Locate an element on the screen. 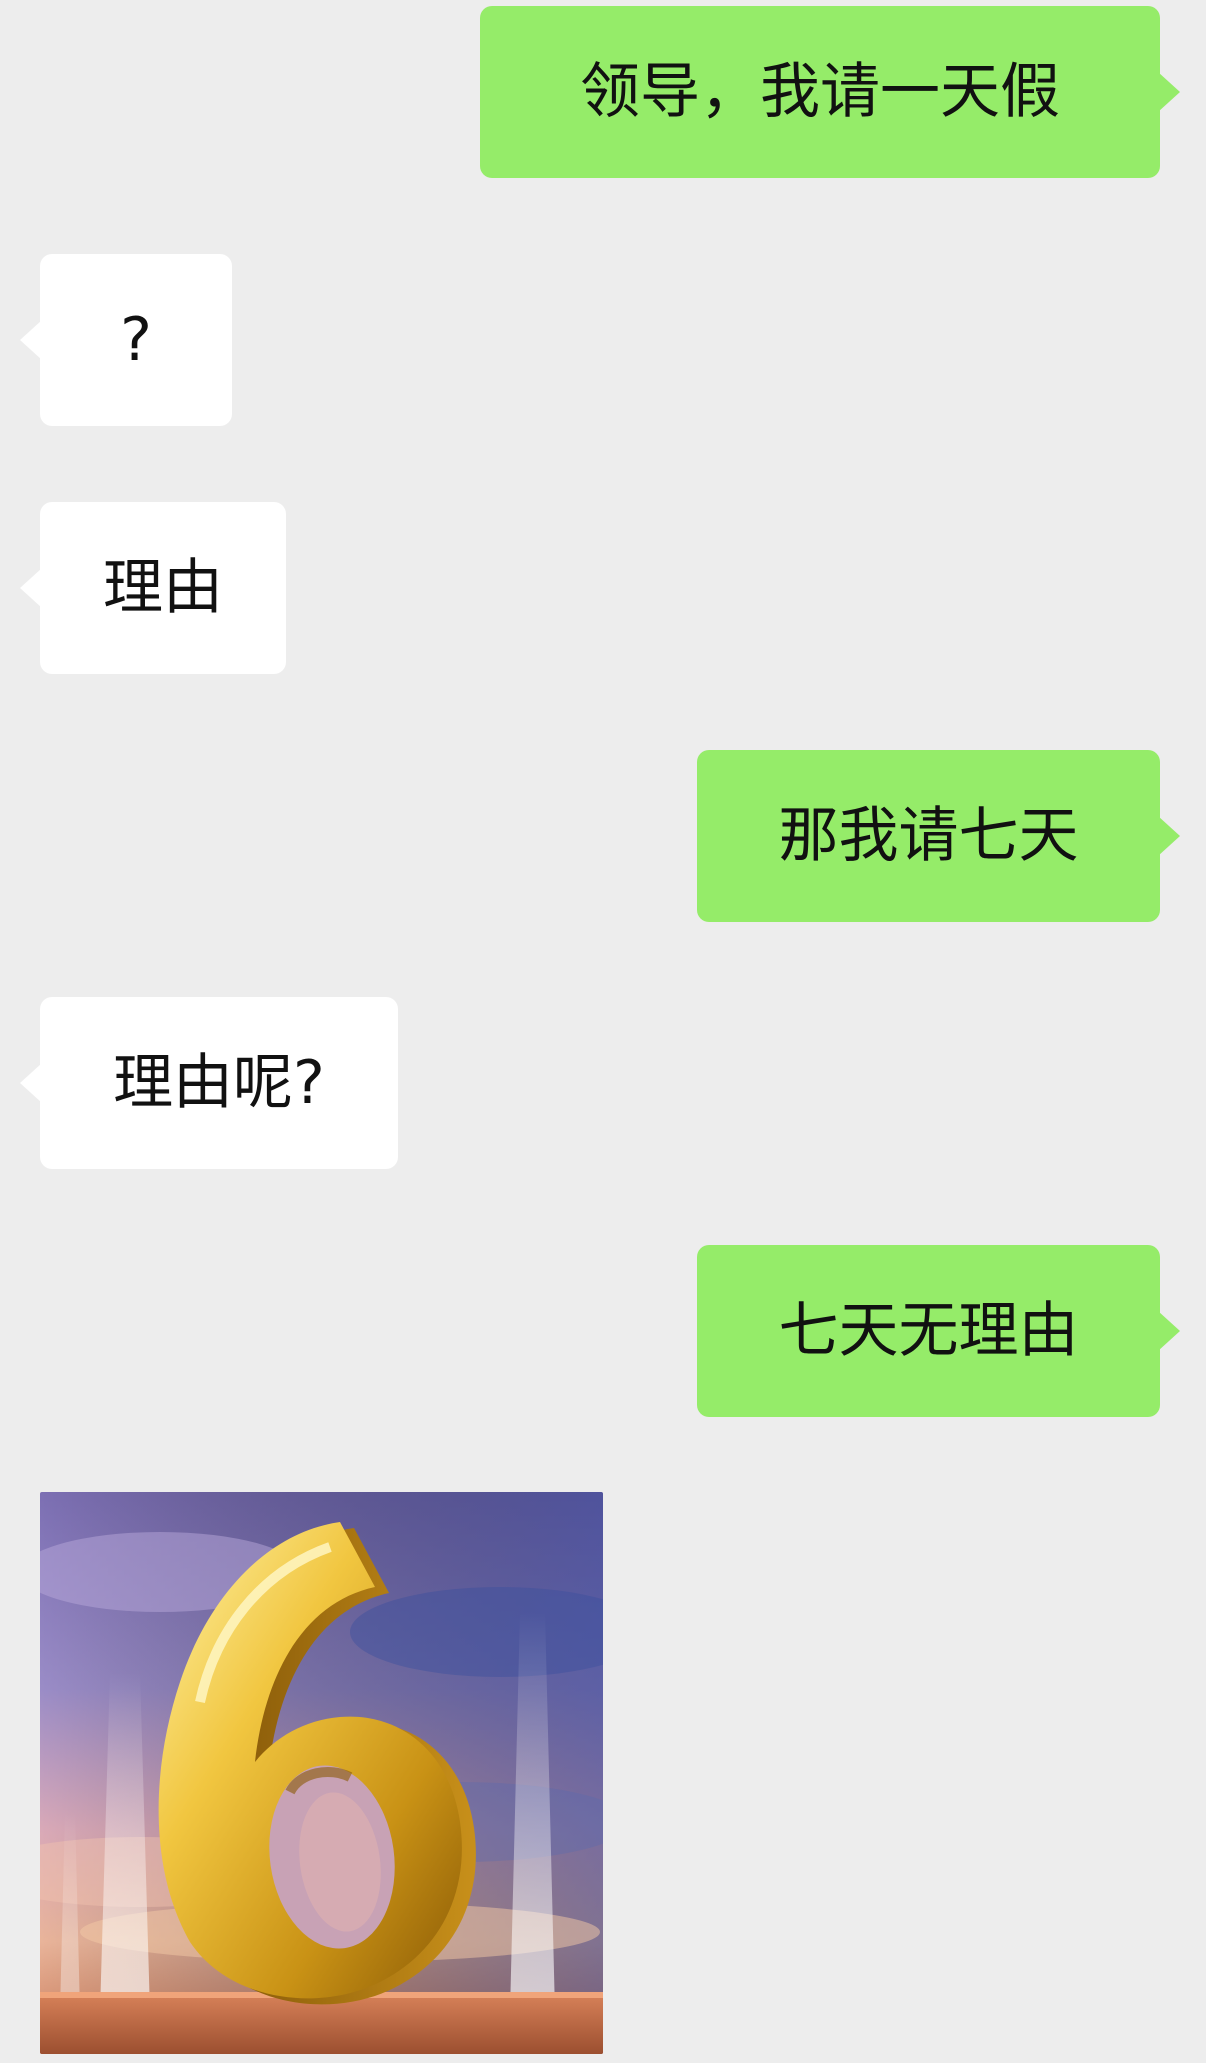 This screenshot has height=2063, width=1206. received-message-bubble: 理由呢? is located at coordinates (209, 1083).